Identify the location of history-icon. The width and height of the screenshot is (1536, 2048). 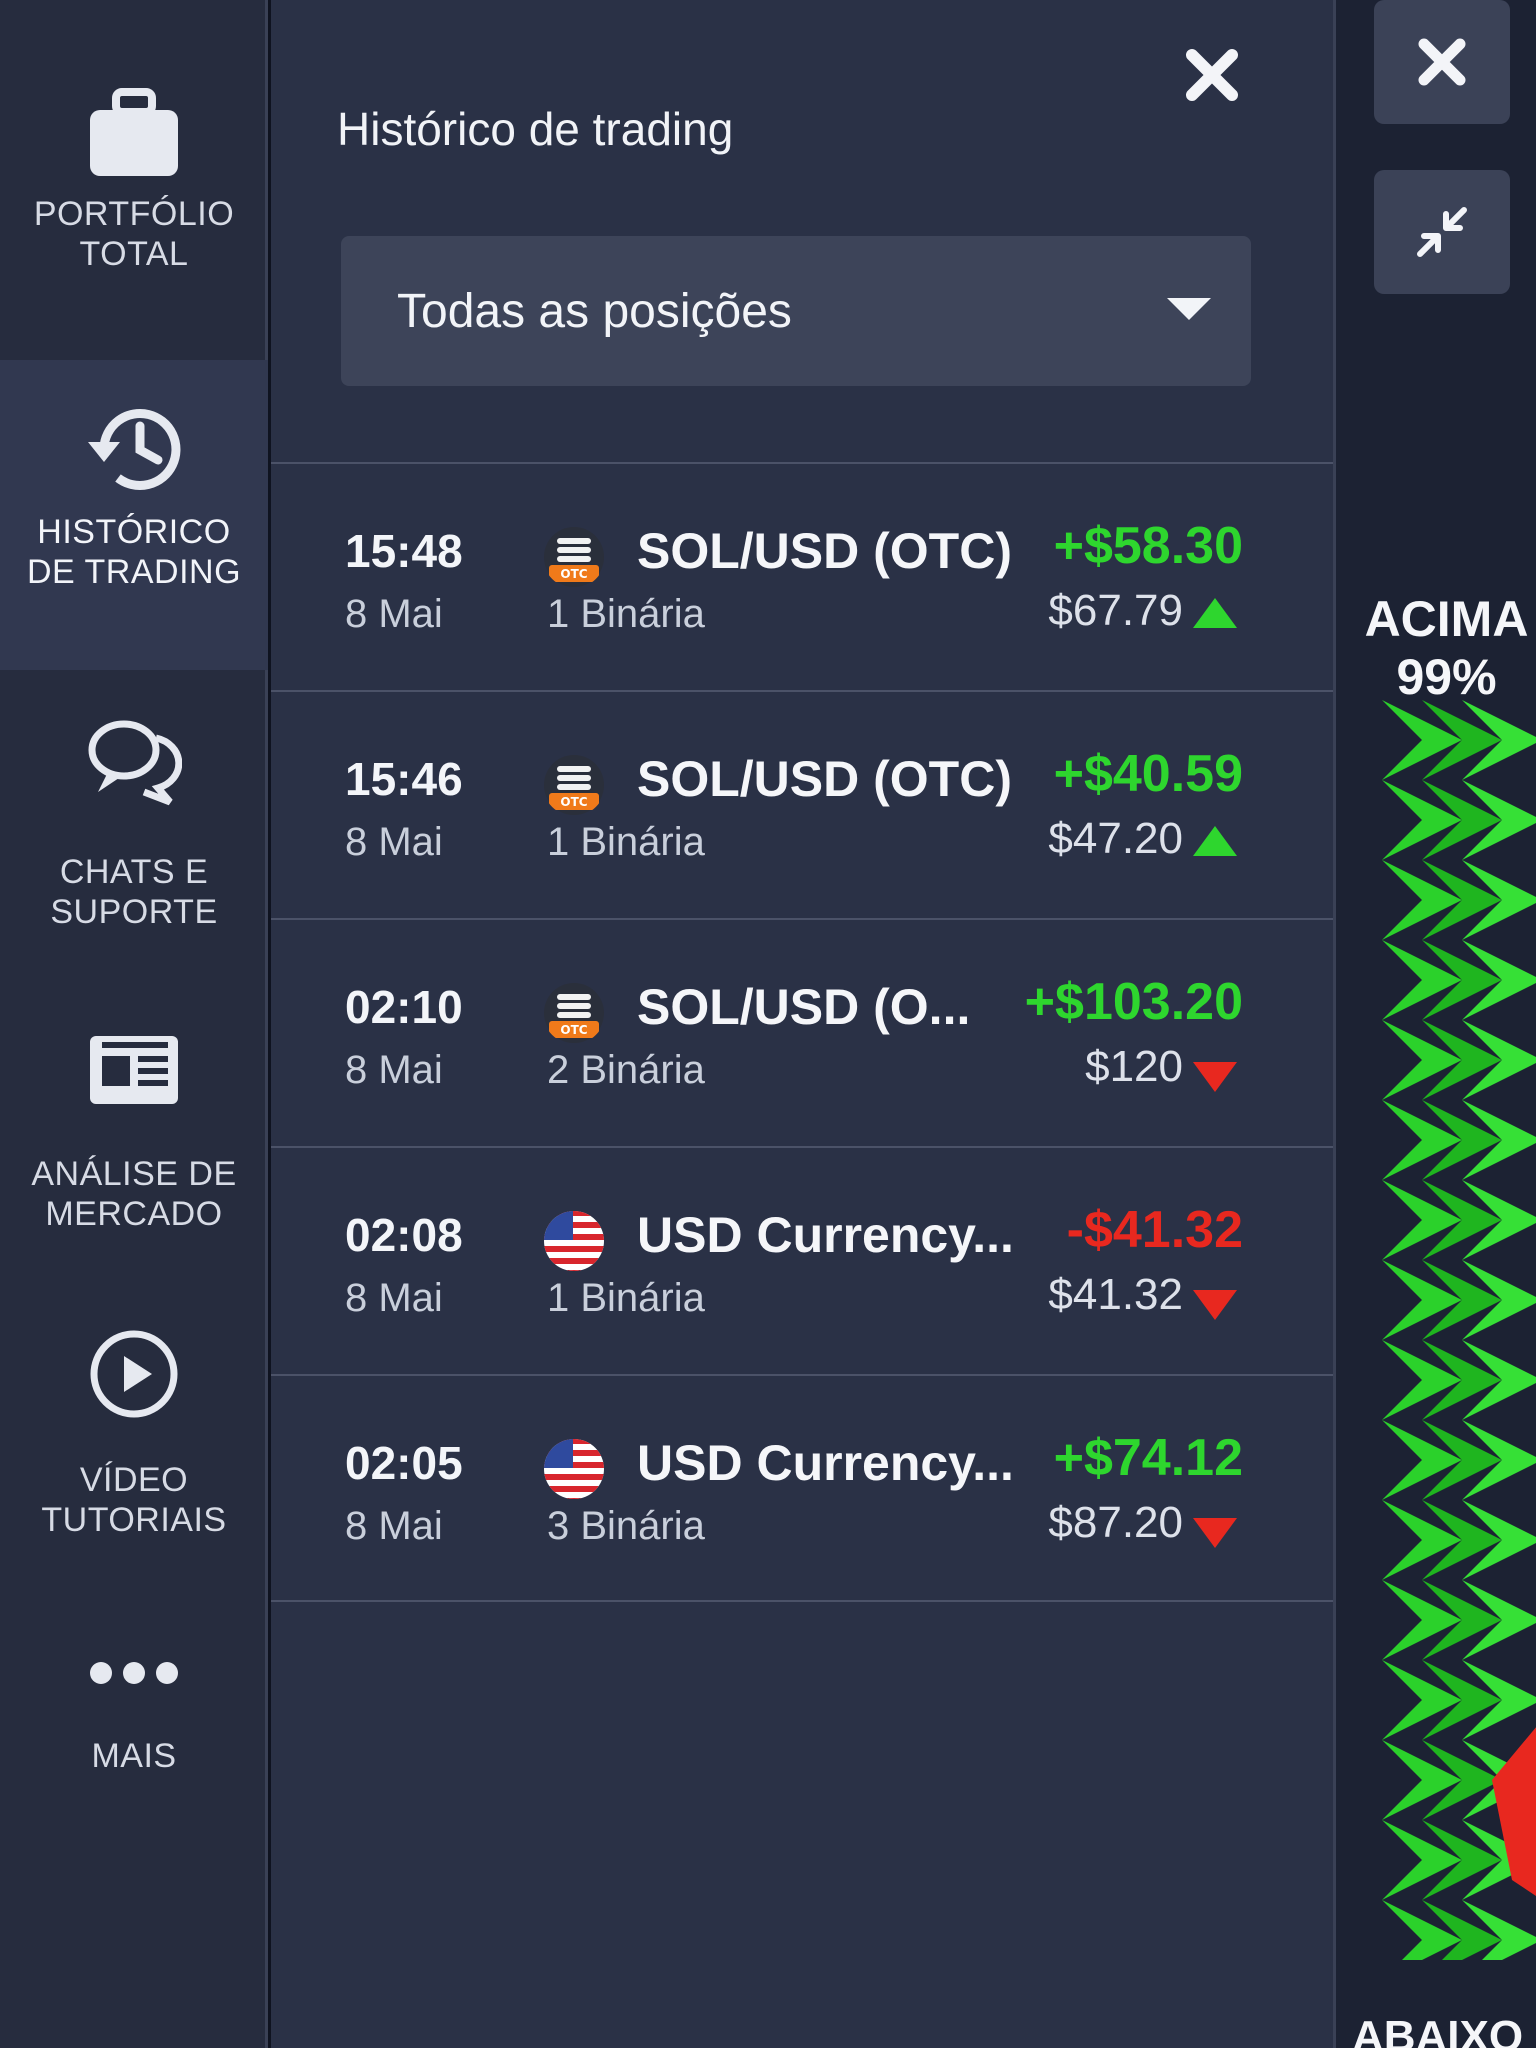
(134, 448).